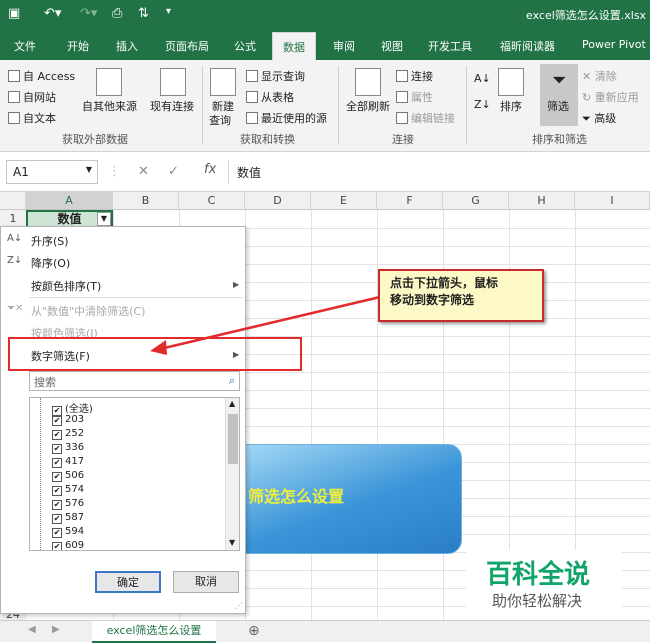 The height and width of the screenshot is (643, 650). What do you see at coordinates (56, 629) in the screenshot?
I see `sheet-next-icon: ▶` at bounding box center [56, 629].